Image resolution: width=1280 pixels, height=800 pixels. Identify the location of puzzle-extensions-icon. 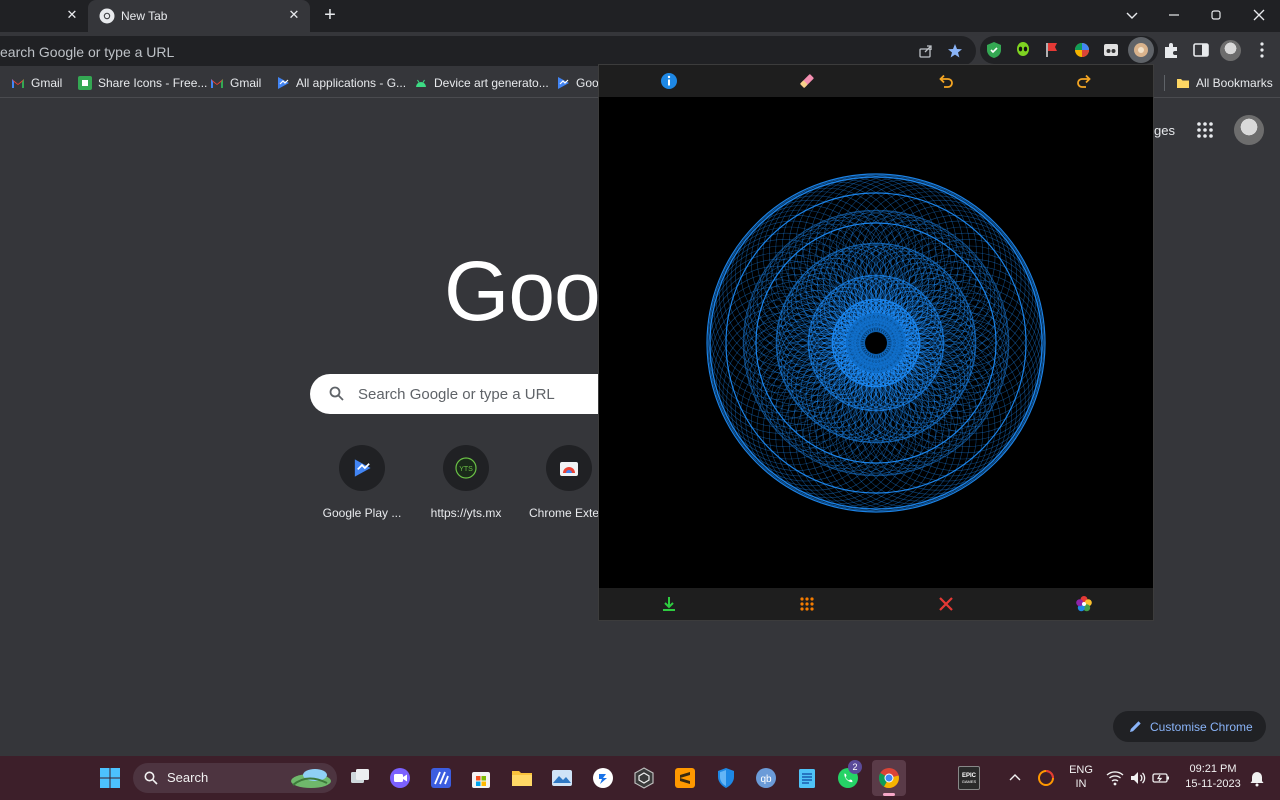
(1171, 50).